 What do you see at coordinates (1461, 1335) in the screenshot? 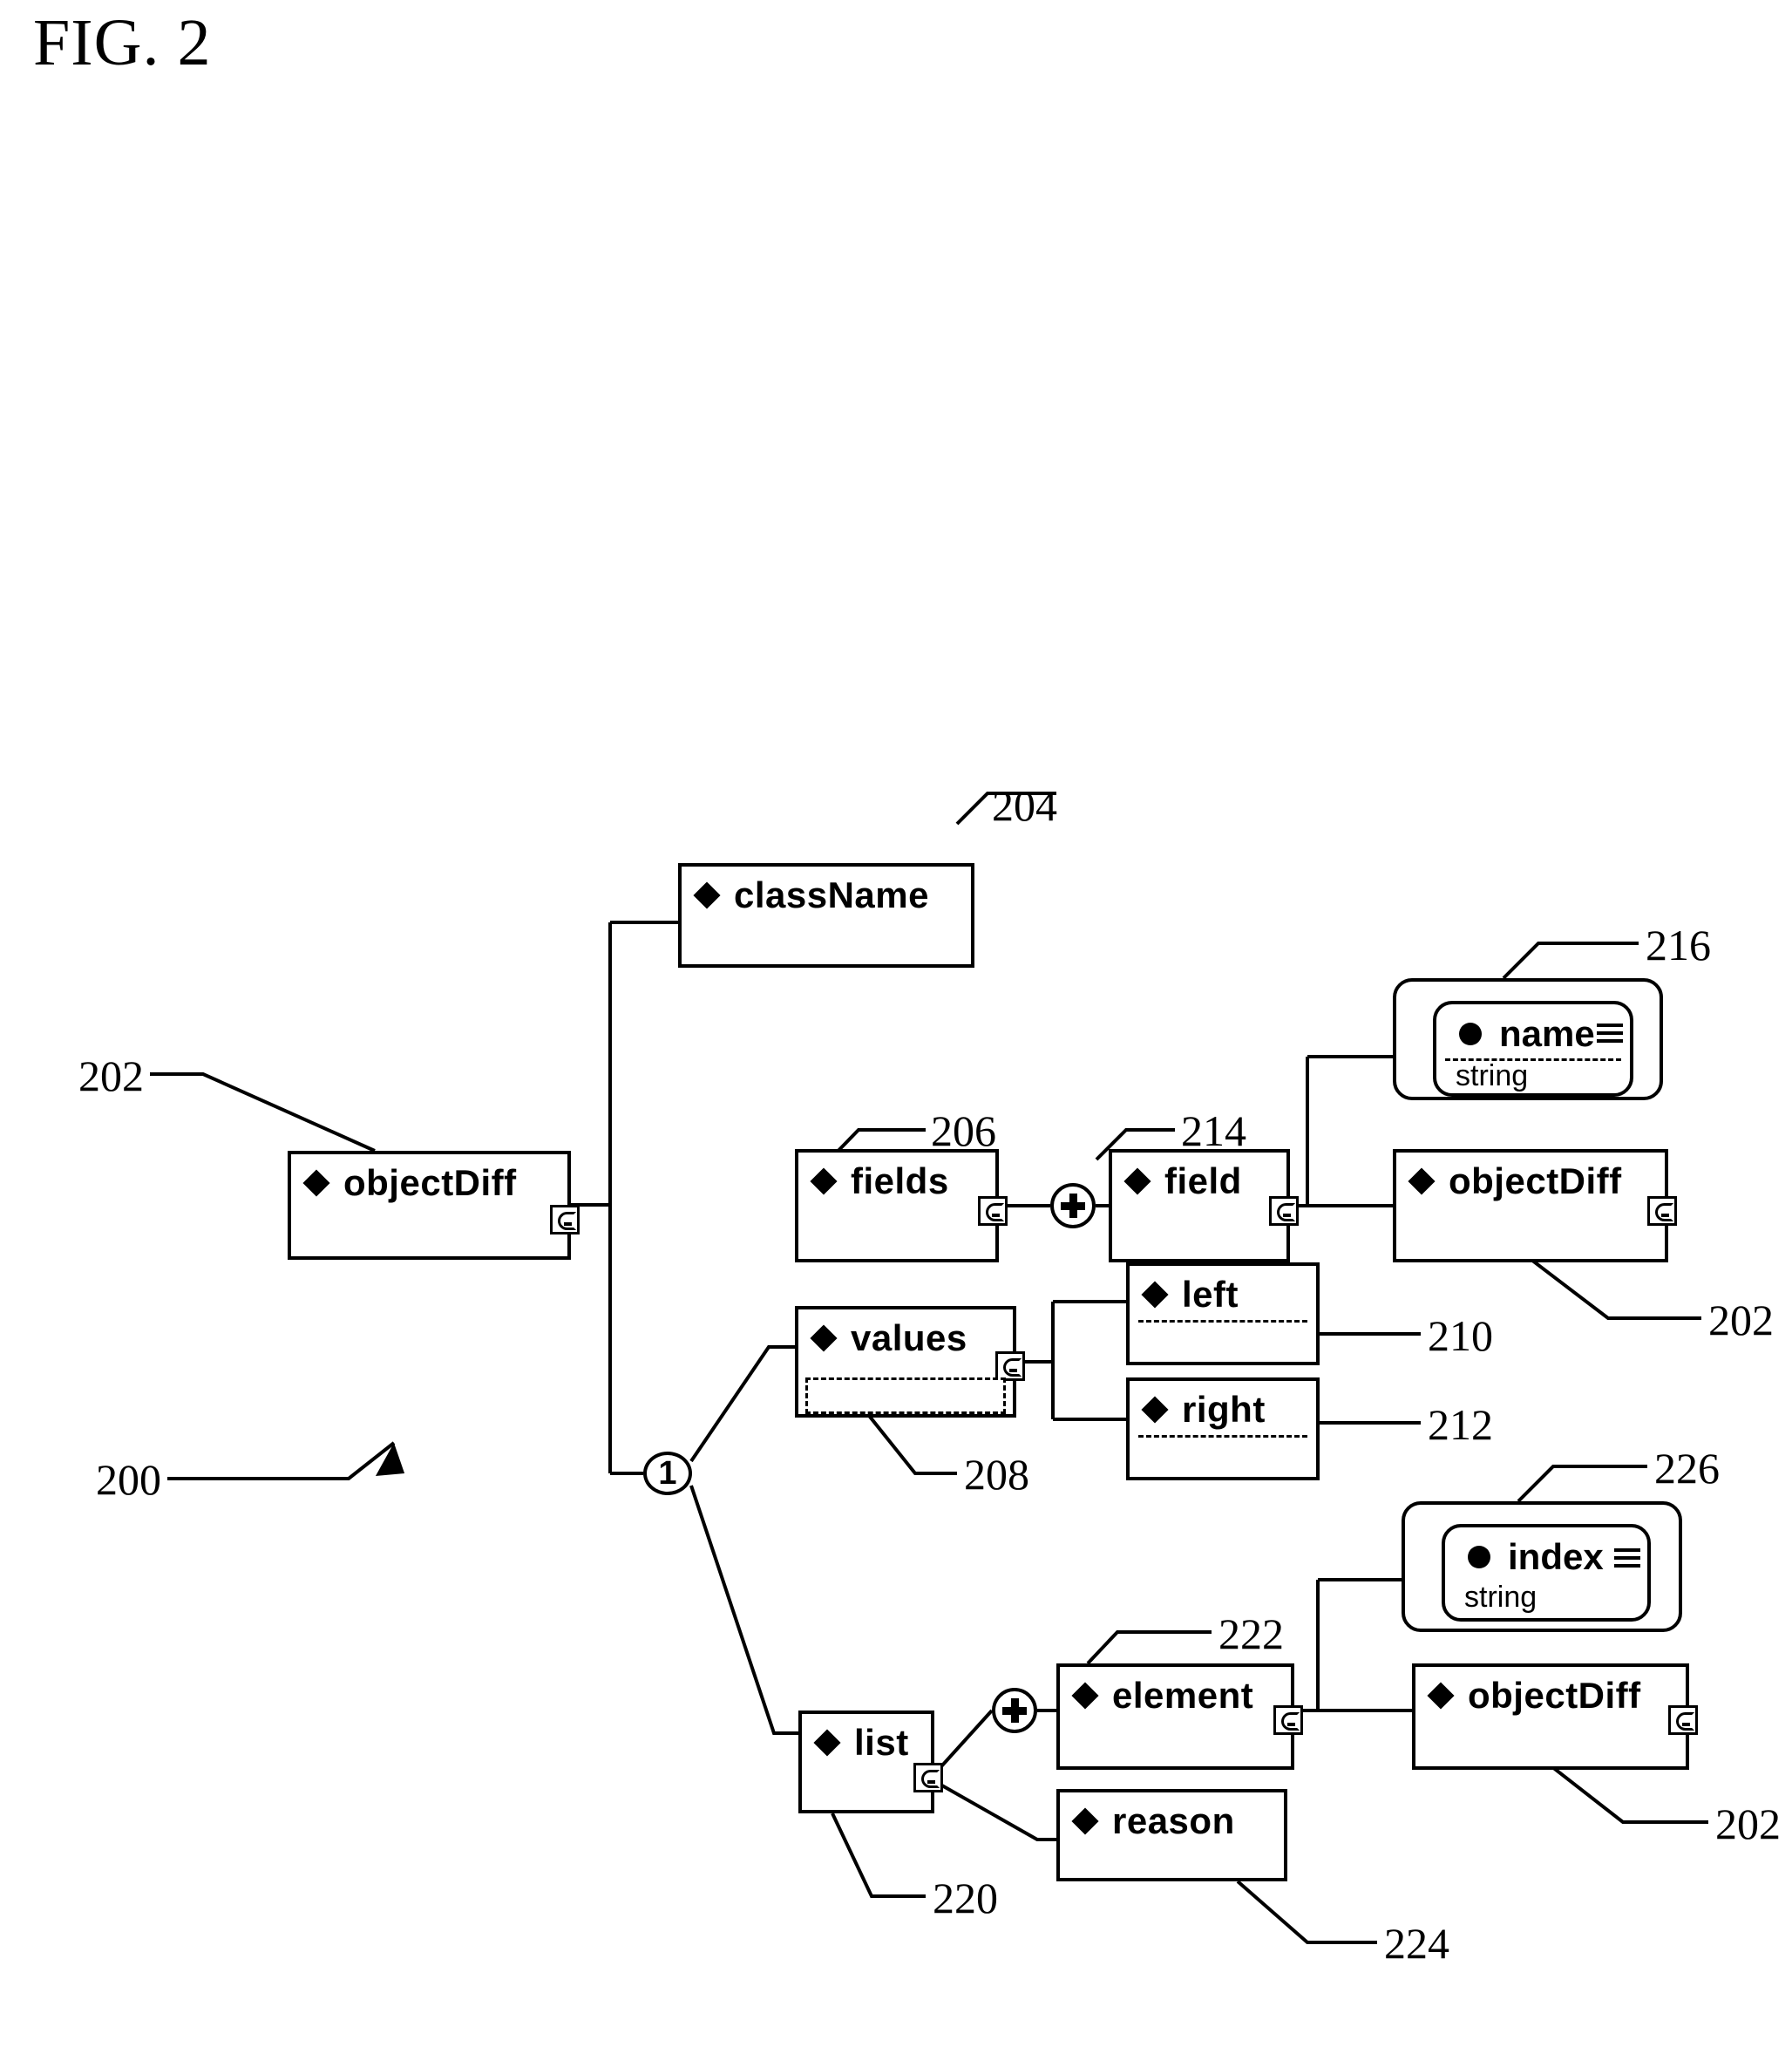
I see `ref-210: 210` at bounding box center [1461, 1335].